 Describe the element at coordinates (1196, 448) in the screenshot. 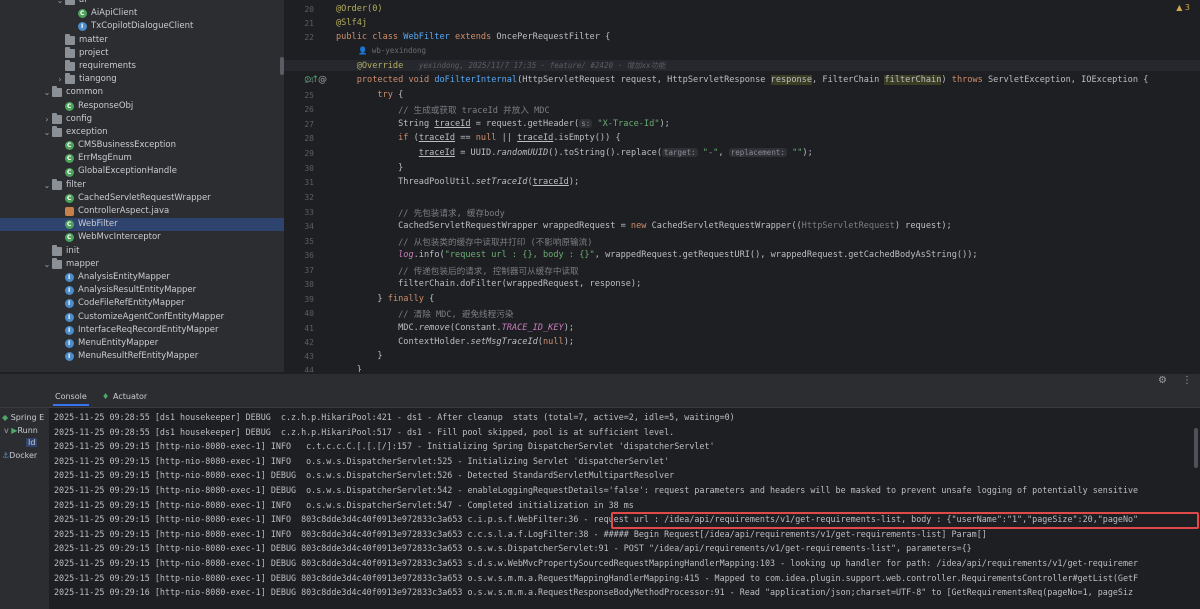

I see `console-scrollbar` at that location.